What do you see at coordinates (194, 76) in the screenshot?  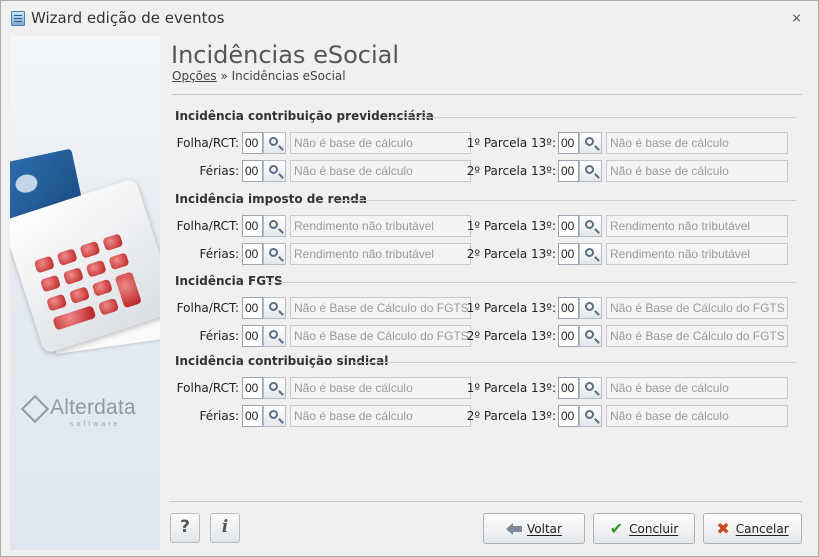 I see `breadcrumb-link-opcoes: Opções` at bounding box center [194, 76].